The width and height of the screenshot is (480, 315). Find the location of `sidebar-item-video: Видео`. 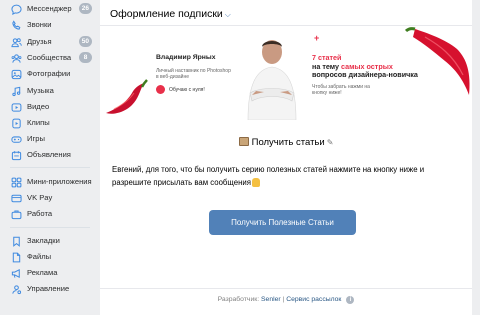

sidebar-item-video: Видео is located at coordinates (48, 107).